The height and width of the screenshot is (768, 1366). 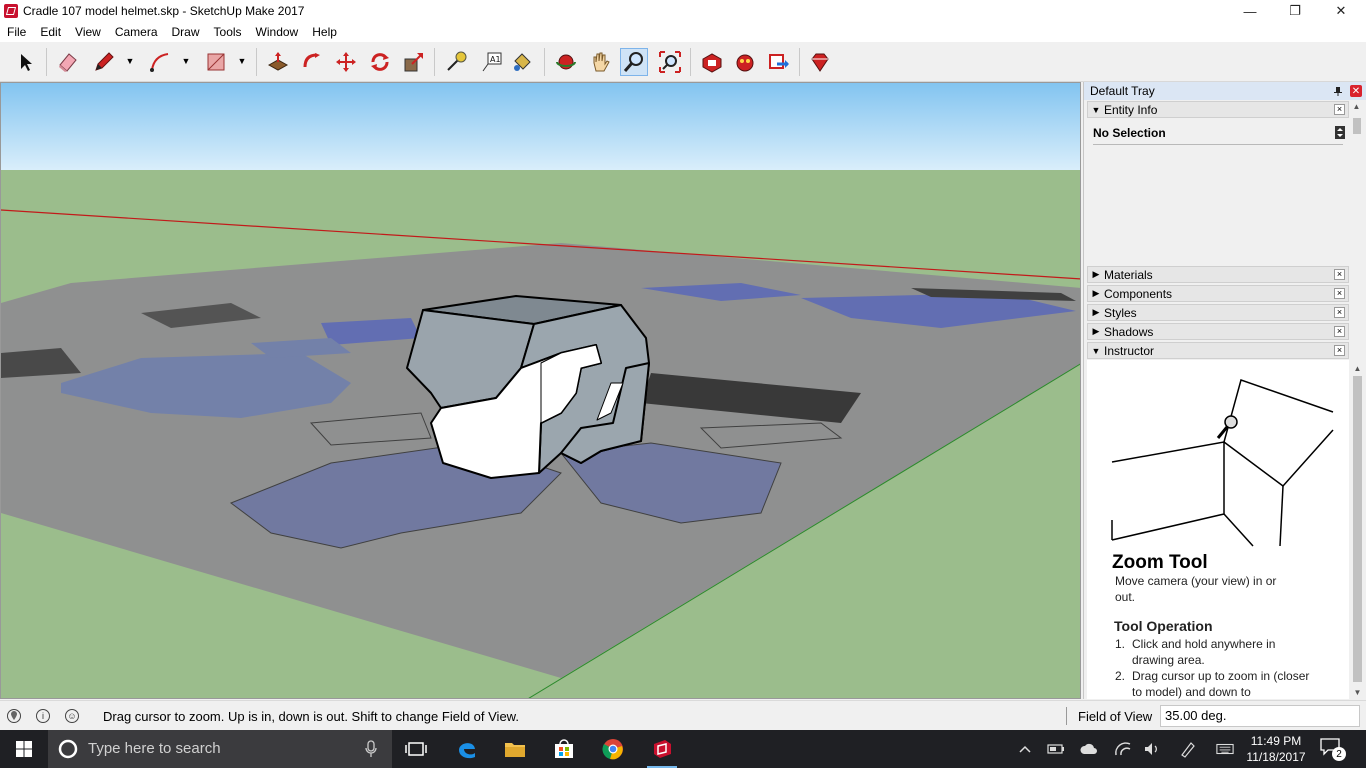 I want to click on task-view-icon, so click(x=416, y=749).